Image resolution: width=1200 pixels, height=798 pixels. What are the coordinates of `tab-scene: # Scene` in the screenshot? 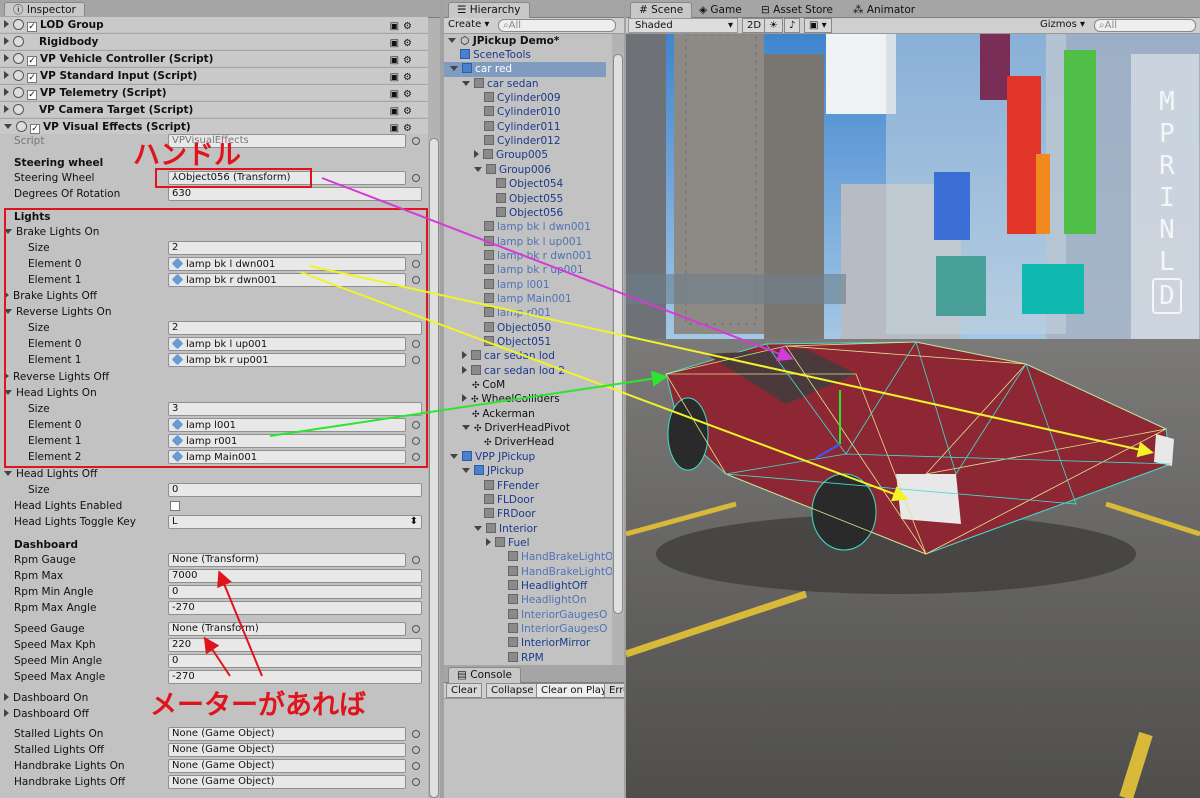 It's located at (661, 10).